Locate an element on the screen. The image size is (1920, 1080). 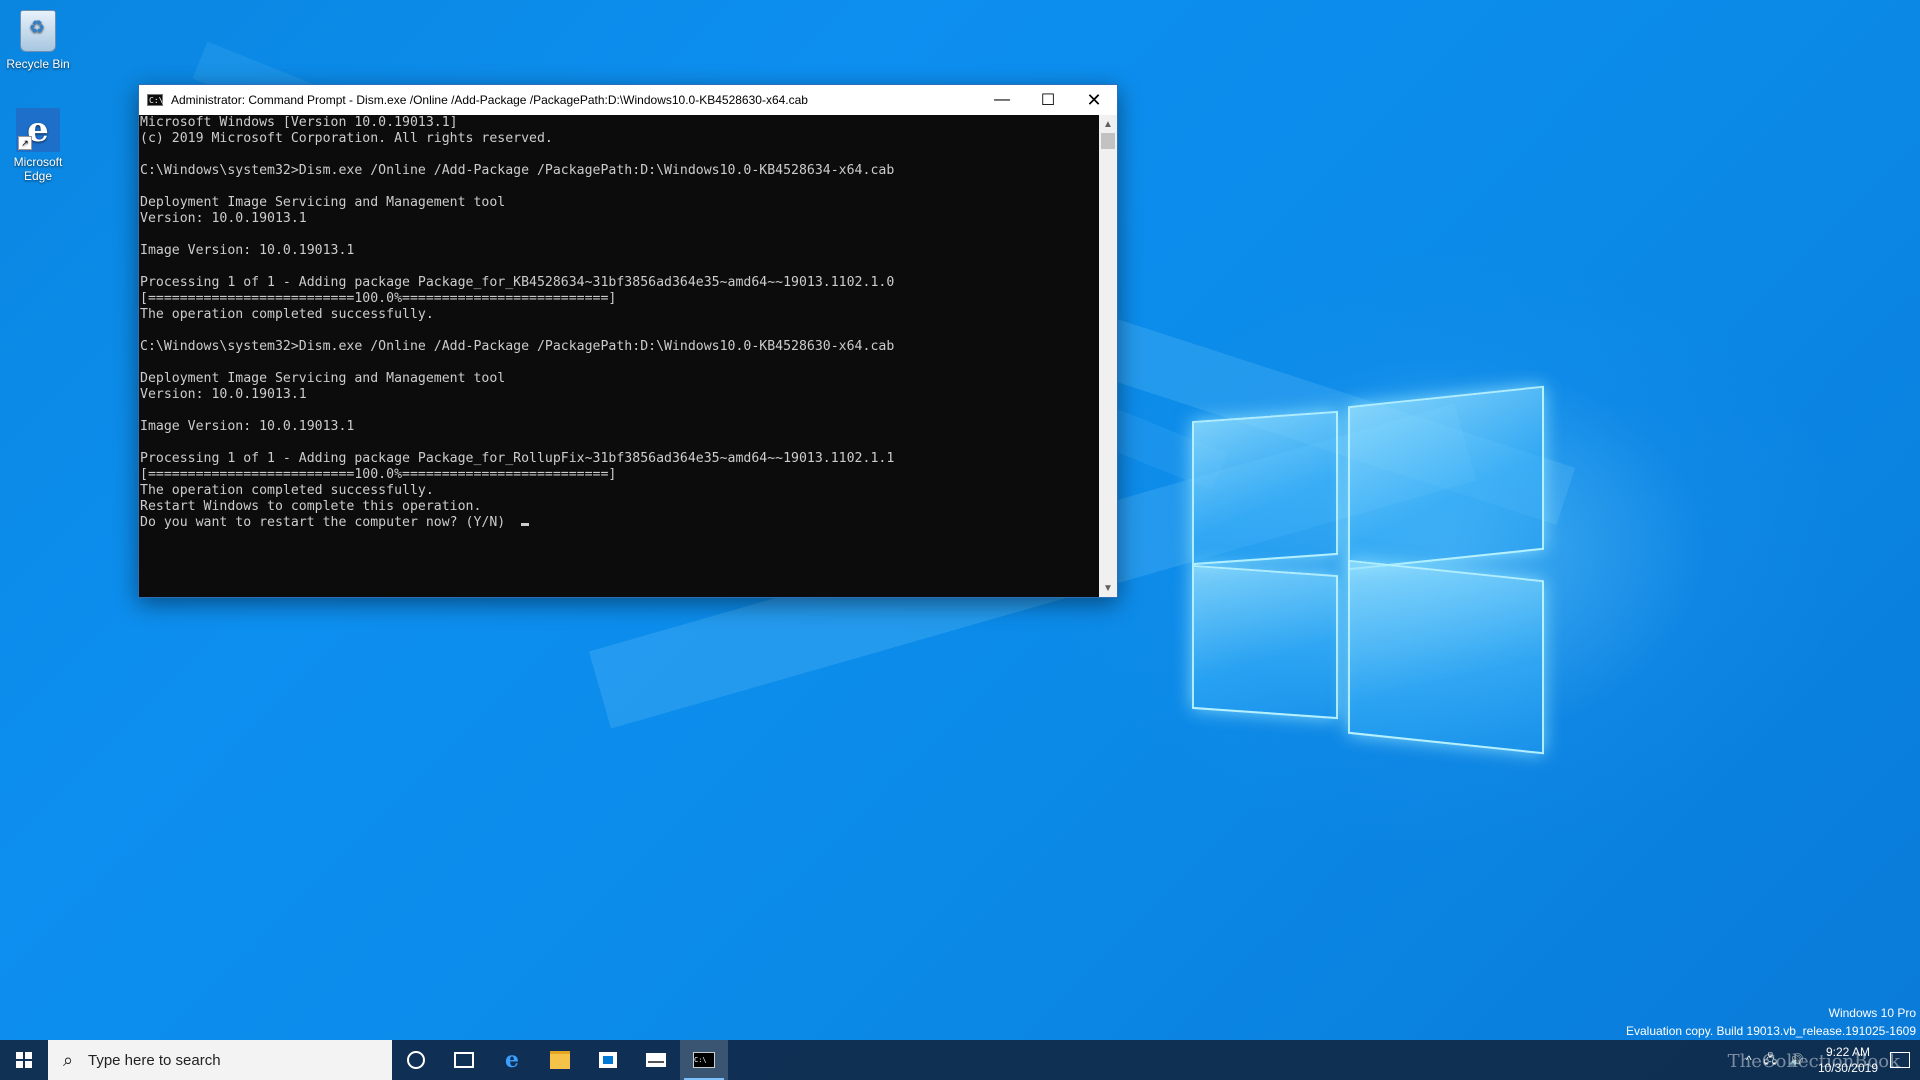
shortcut-arrow-icon: ↗ is located at coordinates (25, 143).